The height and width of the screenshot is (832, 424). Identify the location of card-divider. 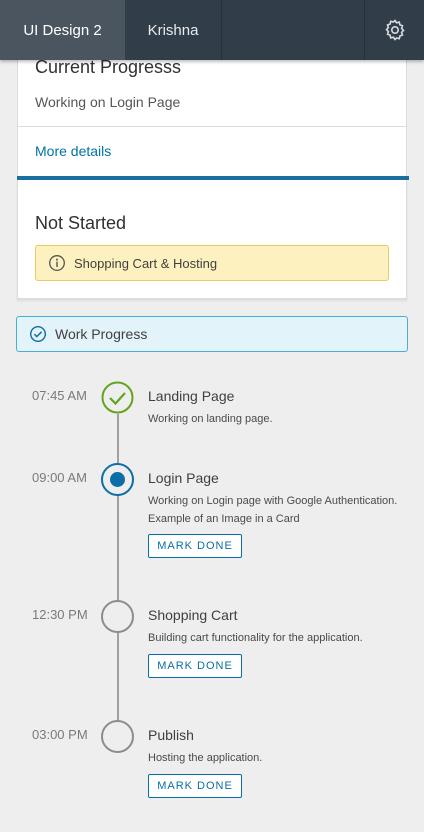
(212, 126).